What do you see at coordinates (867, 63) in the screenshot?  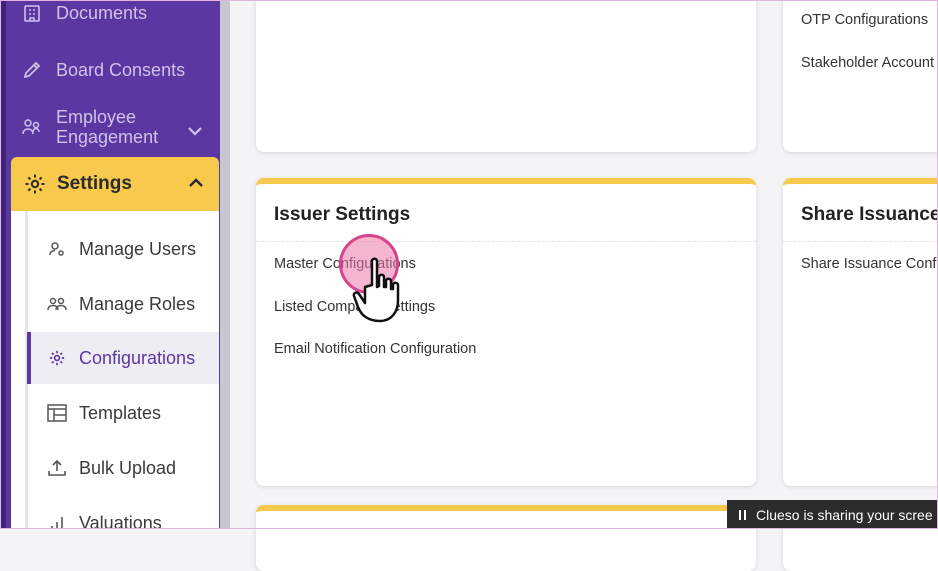 I see `link-stakeholder-account: Stakeholder Account` at bounding box center [867, 63].